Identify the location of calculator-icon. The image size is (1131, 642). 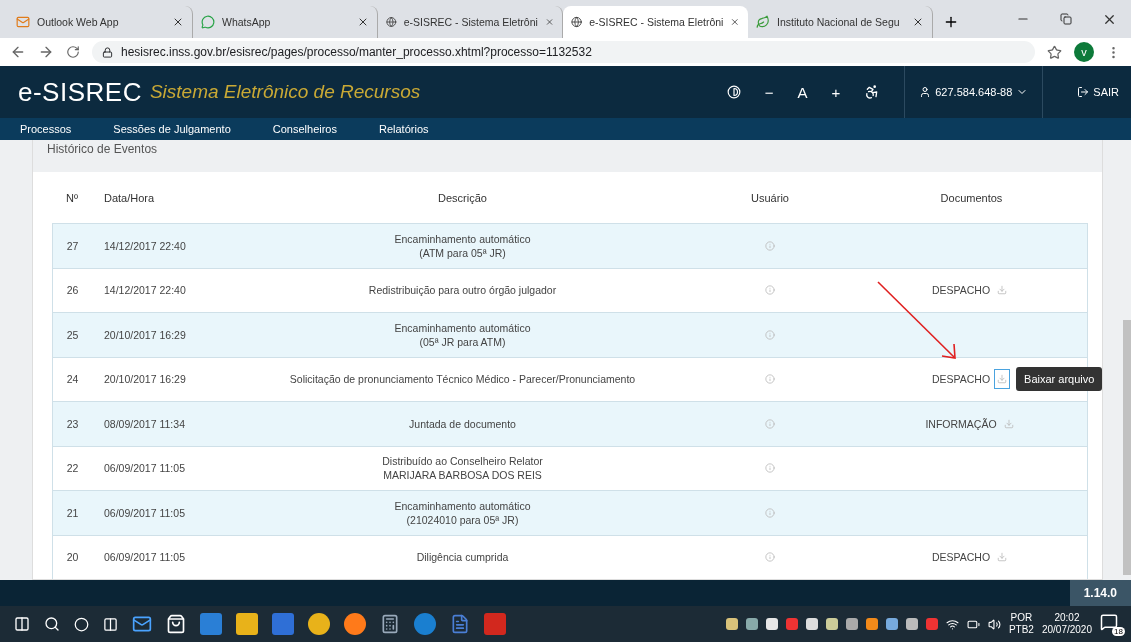
(390, 624).